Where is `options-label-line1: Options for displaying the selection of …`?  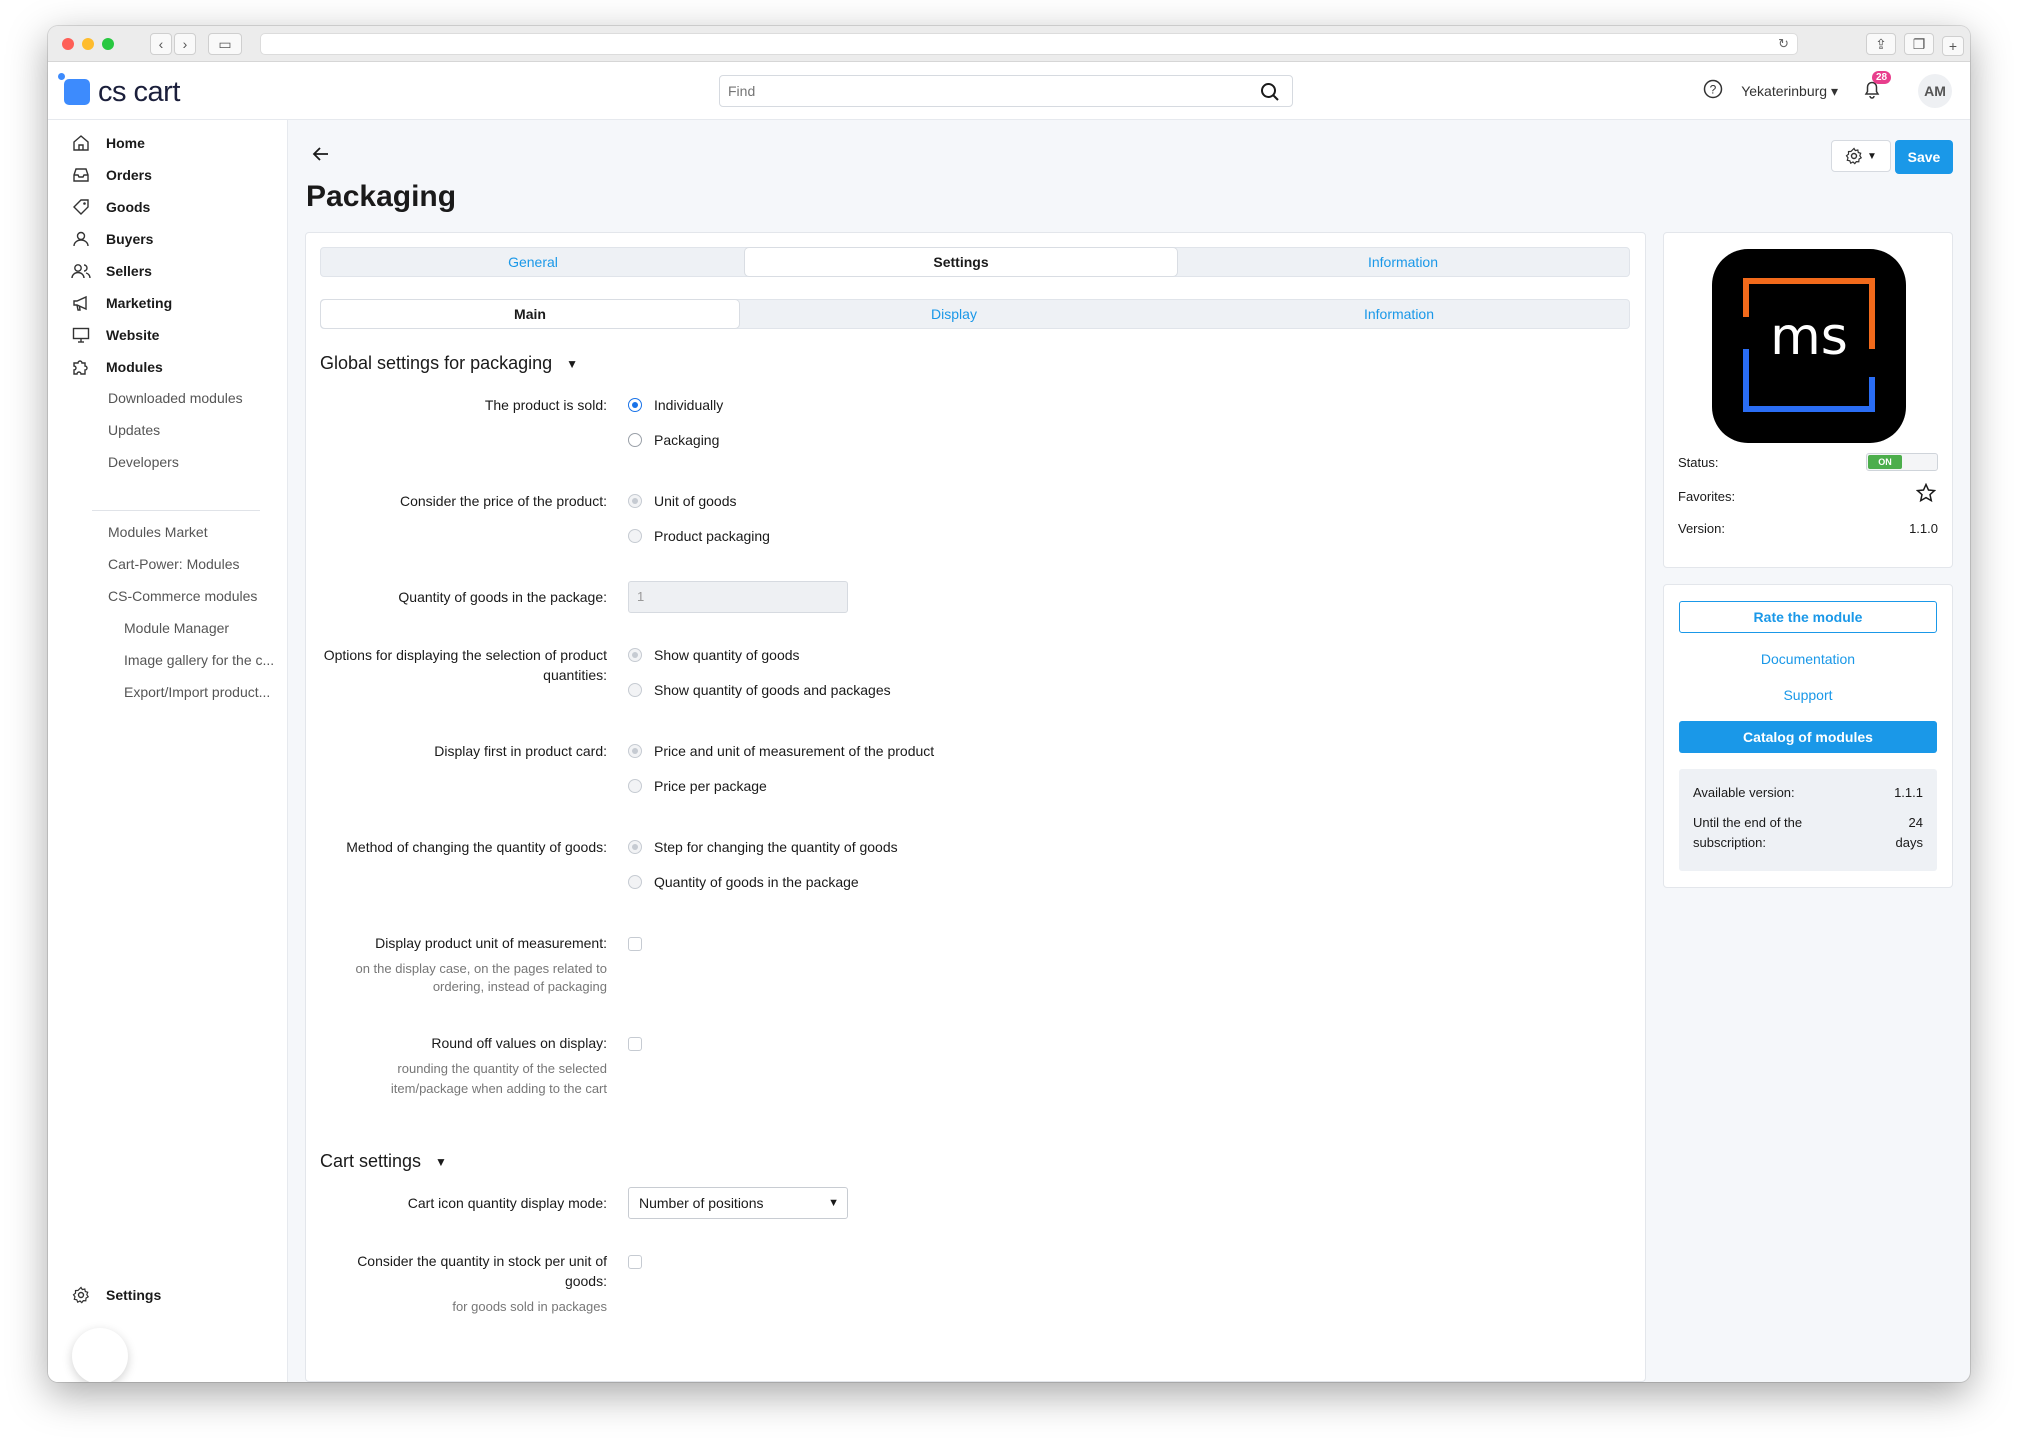 options-label-line1: Options for displaying the selection of … is located at coordinates (465, 655).